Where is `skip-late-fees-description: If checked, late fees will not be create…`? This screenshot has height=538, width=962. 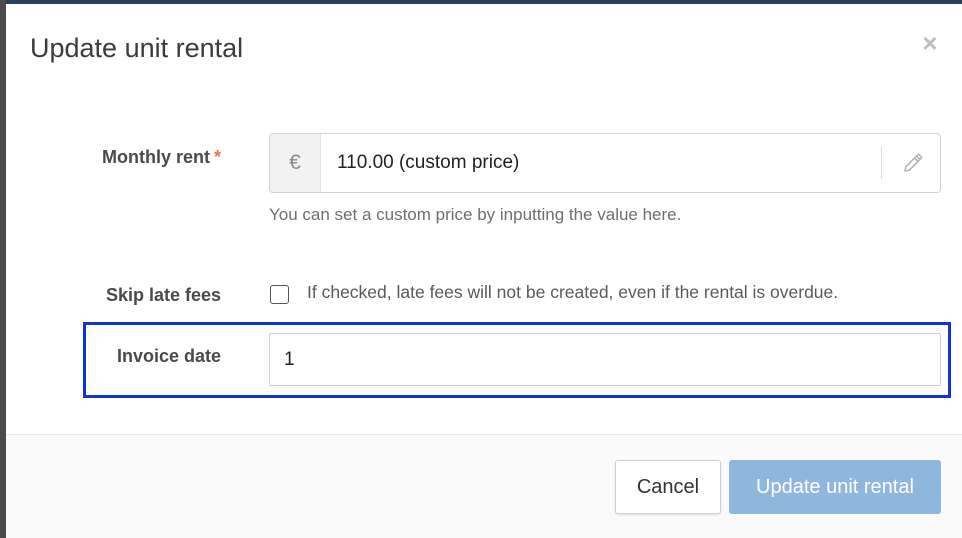 skip-late-fees-description: If checked, late fees will not be create… is located at coordinates (573, 292).